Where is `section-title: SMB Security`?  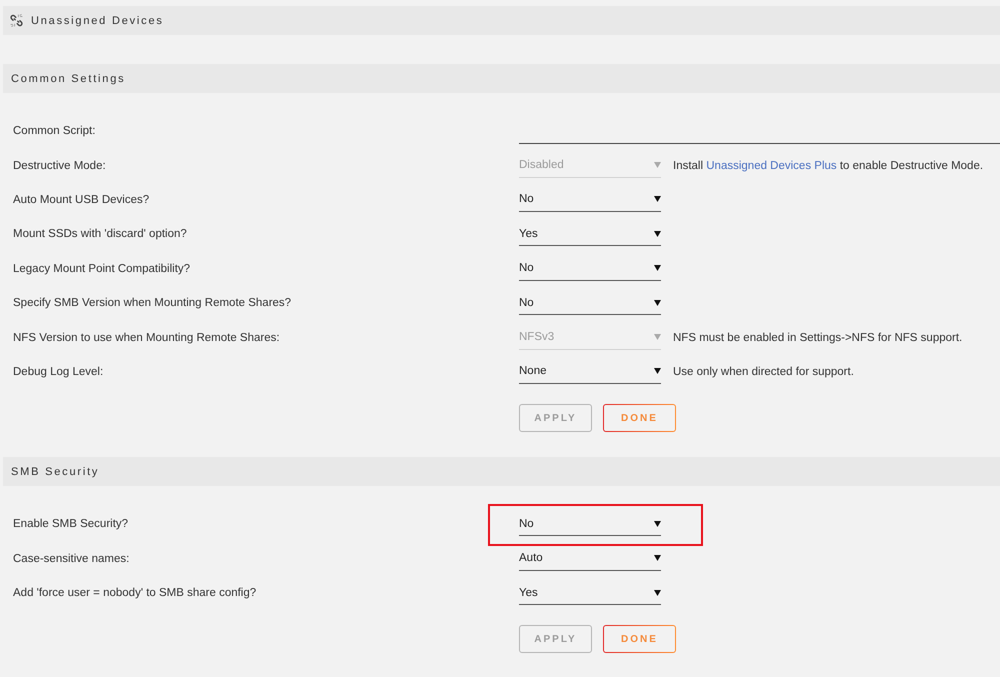 section-title: SMB Security is located at coordinates (55, 472).